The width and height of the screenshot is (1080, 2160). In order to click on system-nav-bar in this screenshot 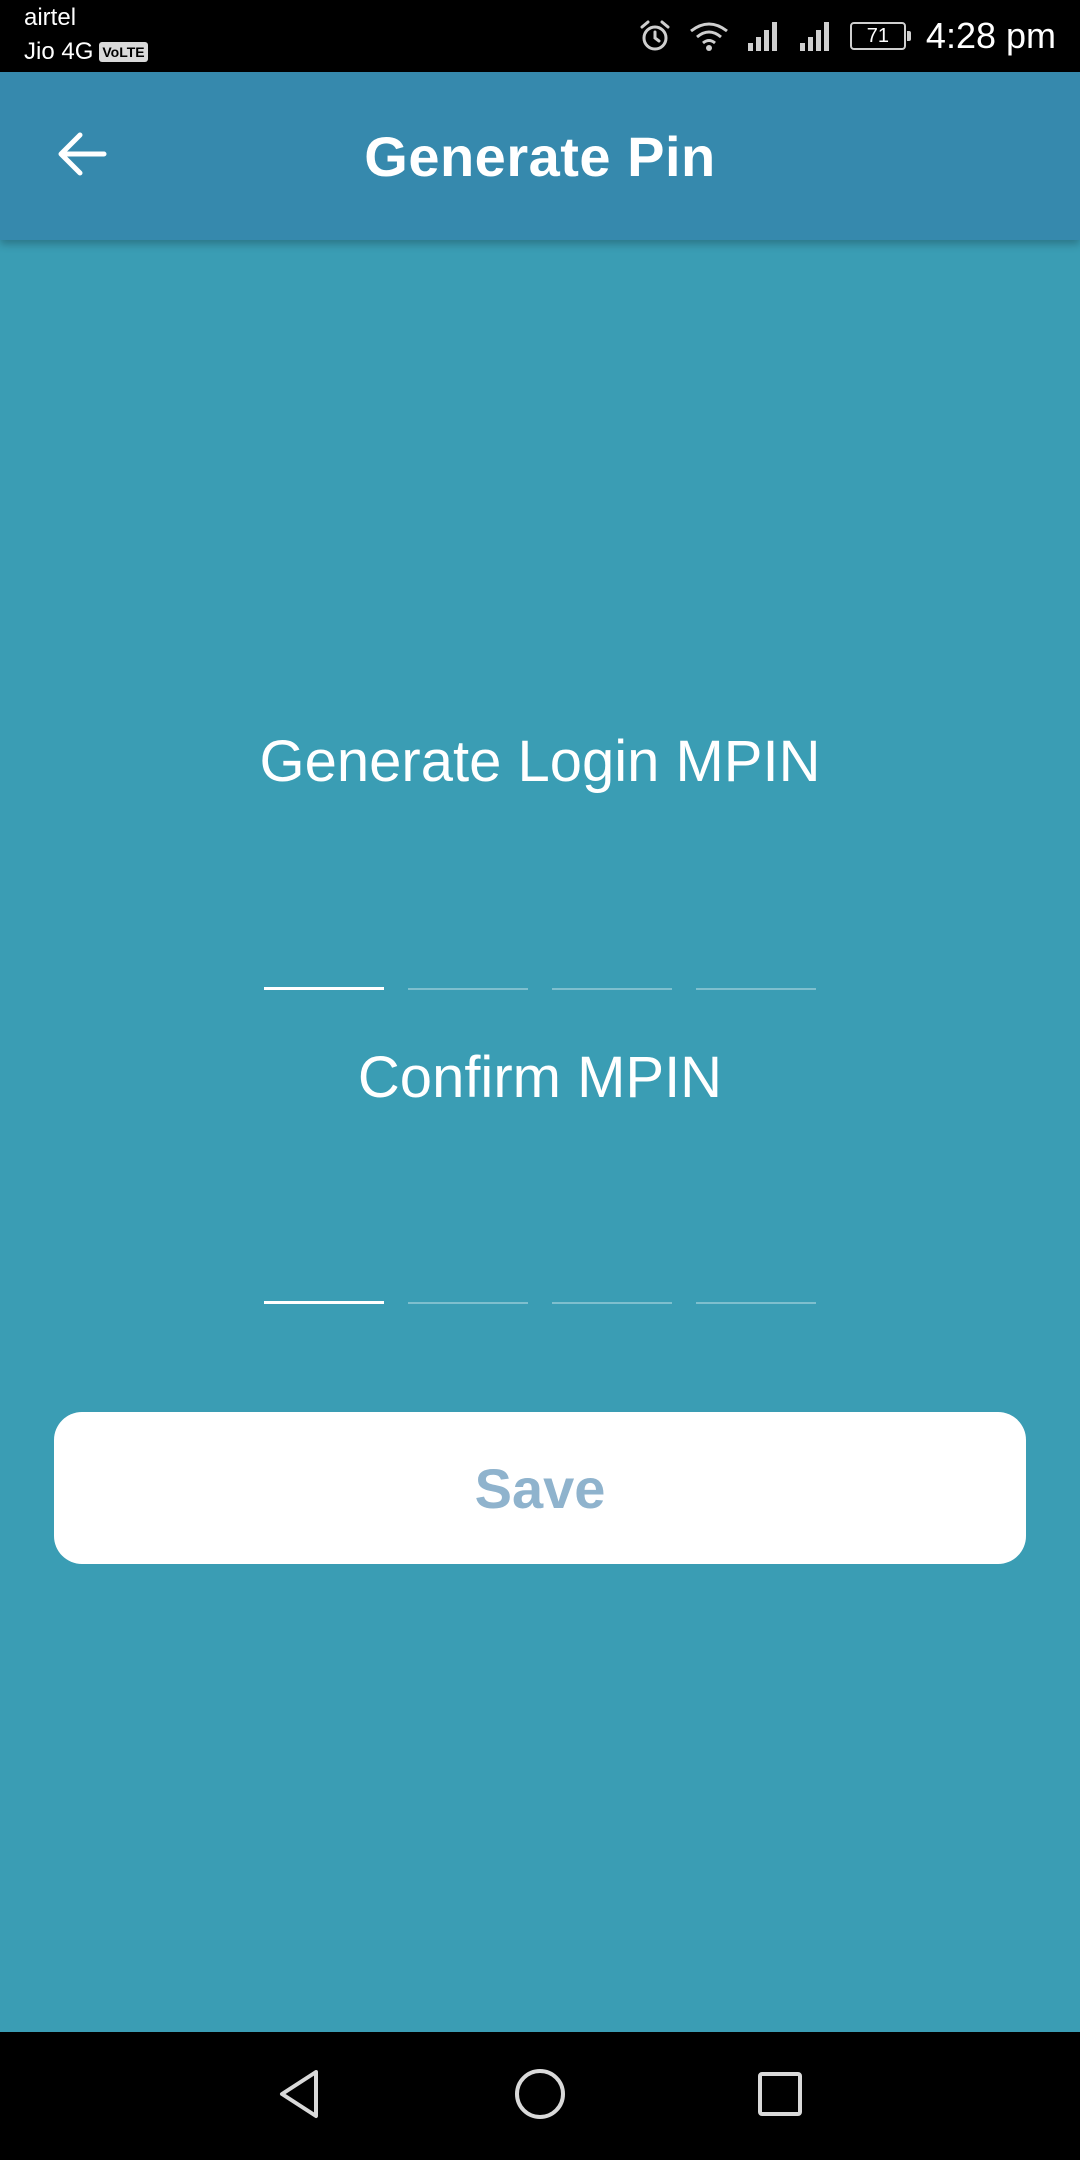, I will do `click(540, 2096)`.